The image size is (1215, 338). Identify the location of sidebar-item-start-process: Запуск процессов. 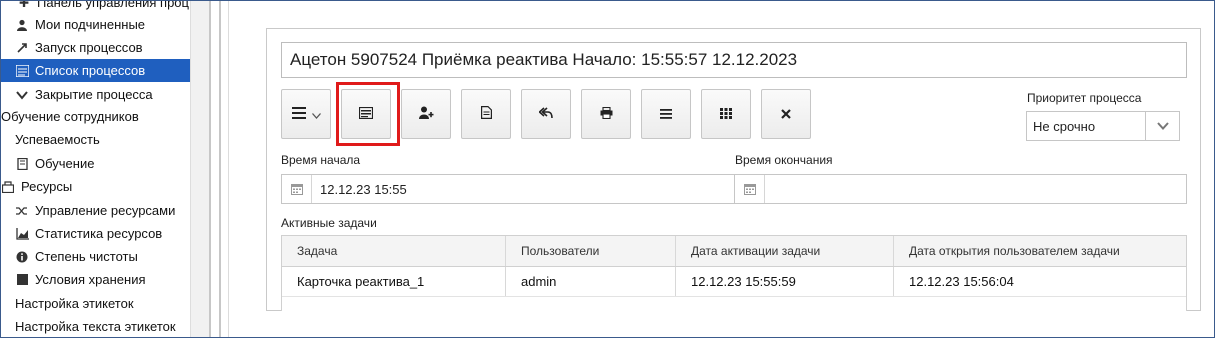
(95, 47).